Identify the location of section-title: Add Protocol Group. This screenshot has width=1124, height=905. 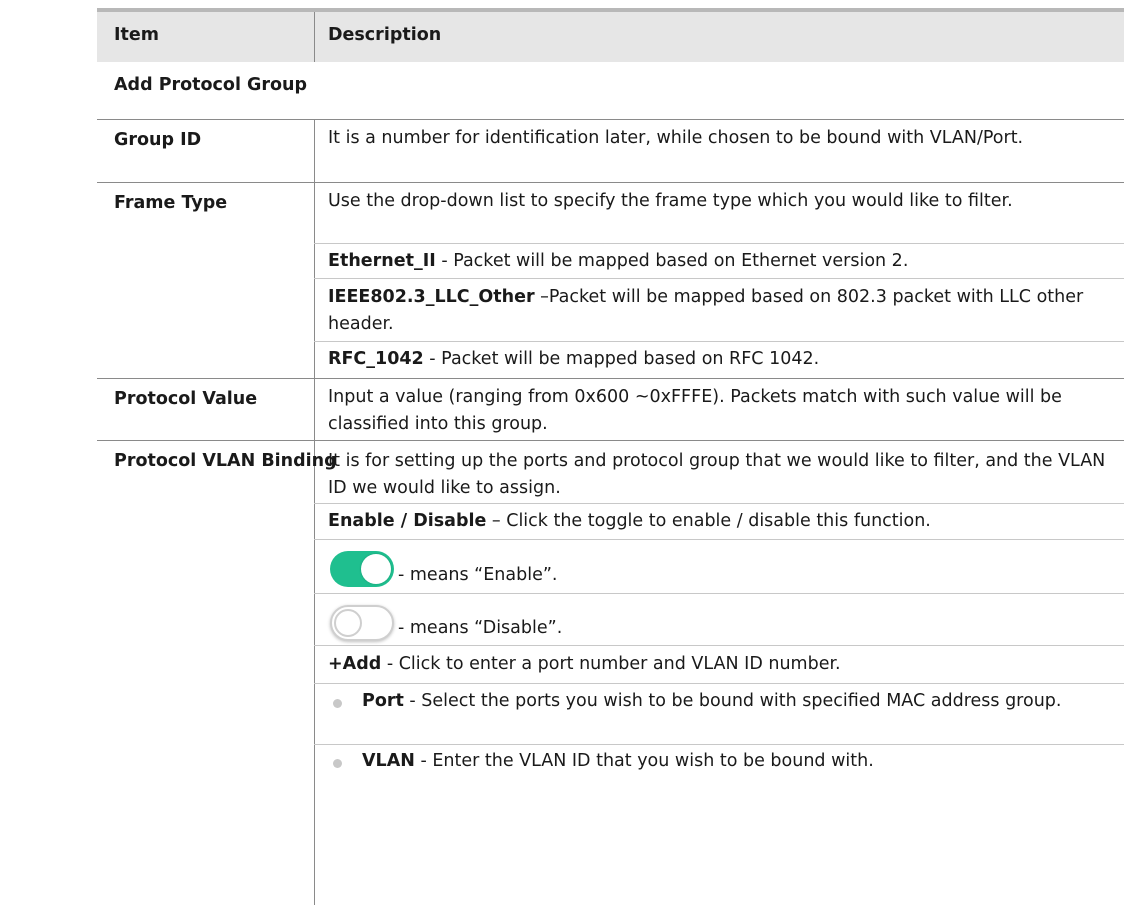
(211, 85).